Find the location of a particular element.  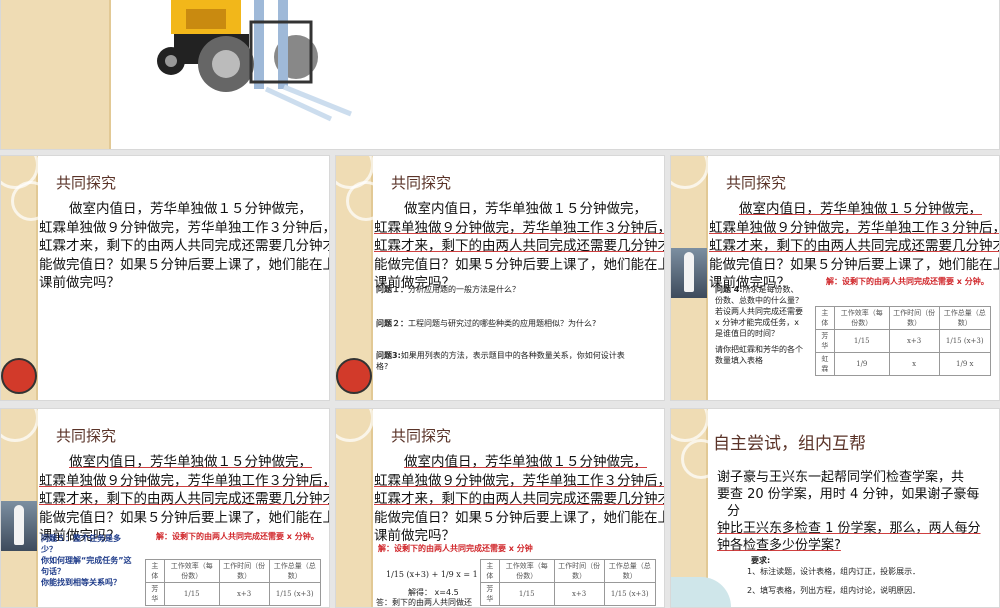

question-1: 问题１：分析应用题的一般方法是什么？ is located at coordinates (448, 289).